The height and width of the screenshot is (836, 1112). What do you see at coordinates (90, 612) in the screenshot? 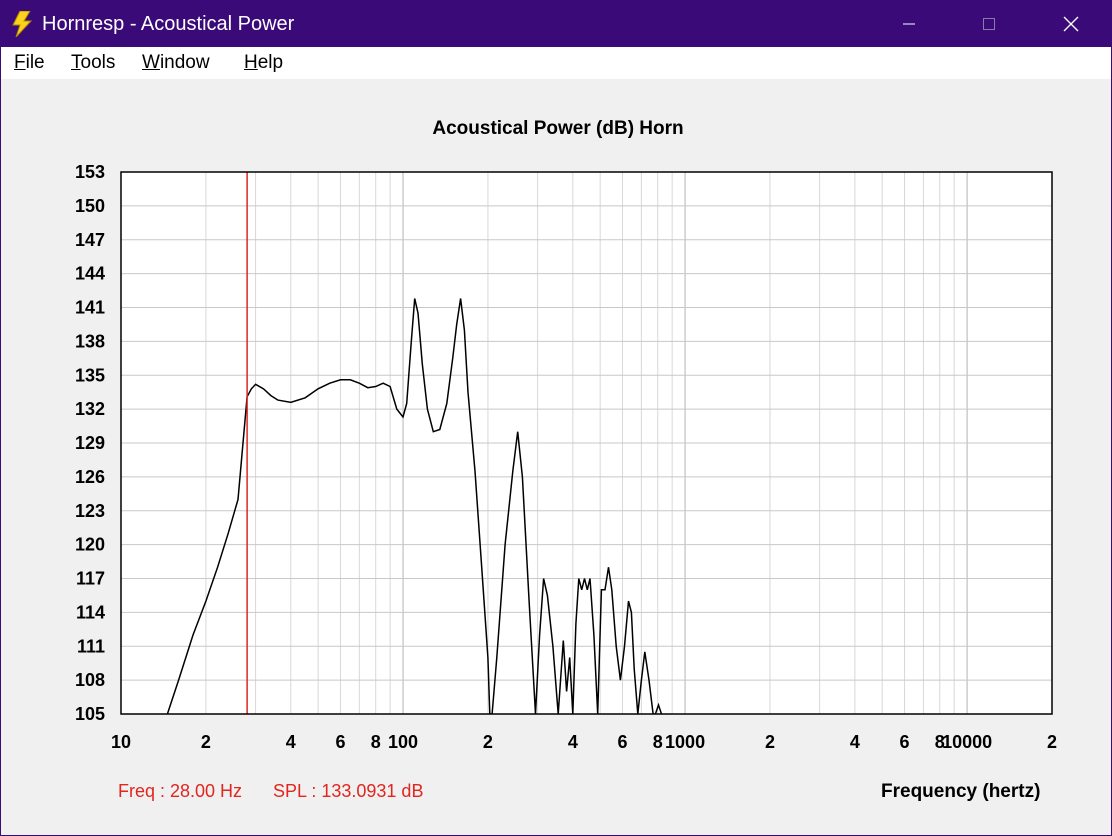
I see `y-tick-label: 114` at bounding box center [90, 612].